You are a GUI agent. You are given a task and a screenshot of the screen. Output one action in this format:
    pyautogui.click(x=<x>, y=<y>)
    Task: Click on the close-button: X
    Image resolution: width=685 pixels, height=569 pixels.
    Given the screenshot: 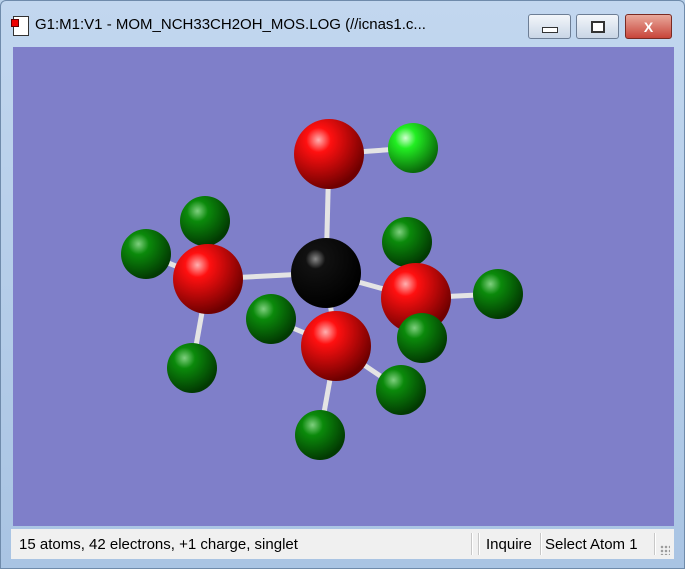 What is the action you would take?
    pyautogui.click(x=648, y=26)
    